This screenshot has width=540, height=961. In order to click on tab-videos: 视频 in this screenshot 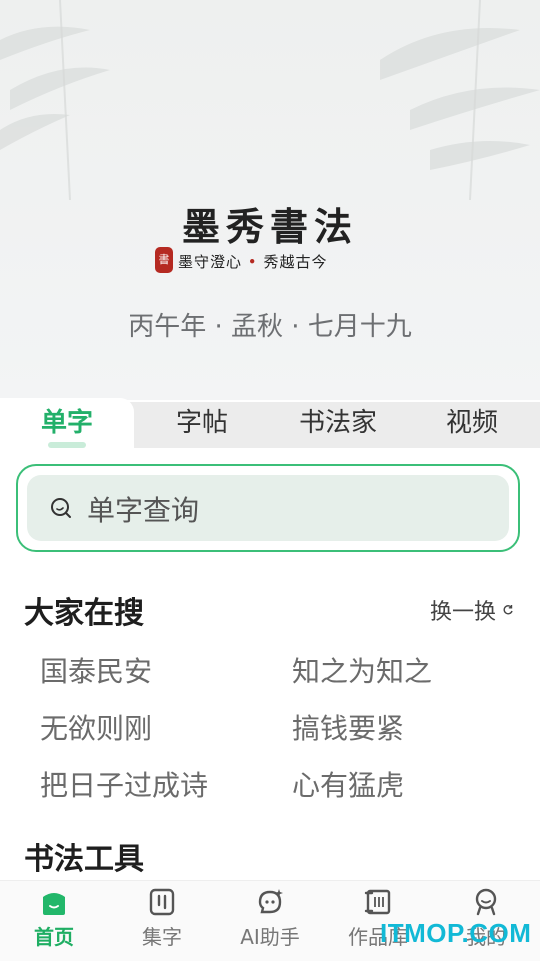, I will do `click(472, 423)`.